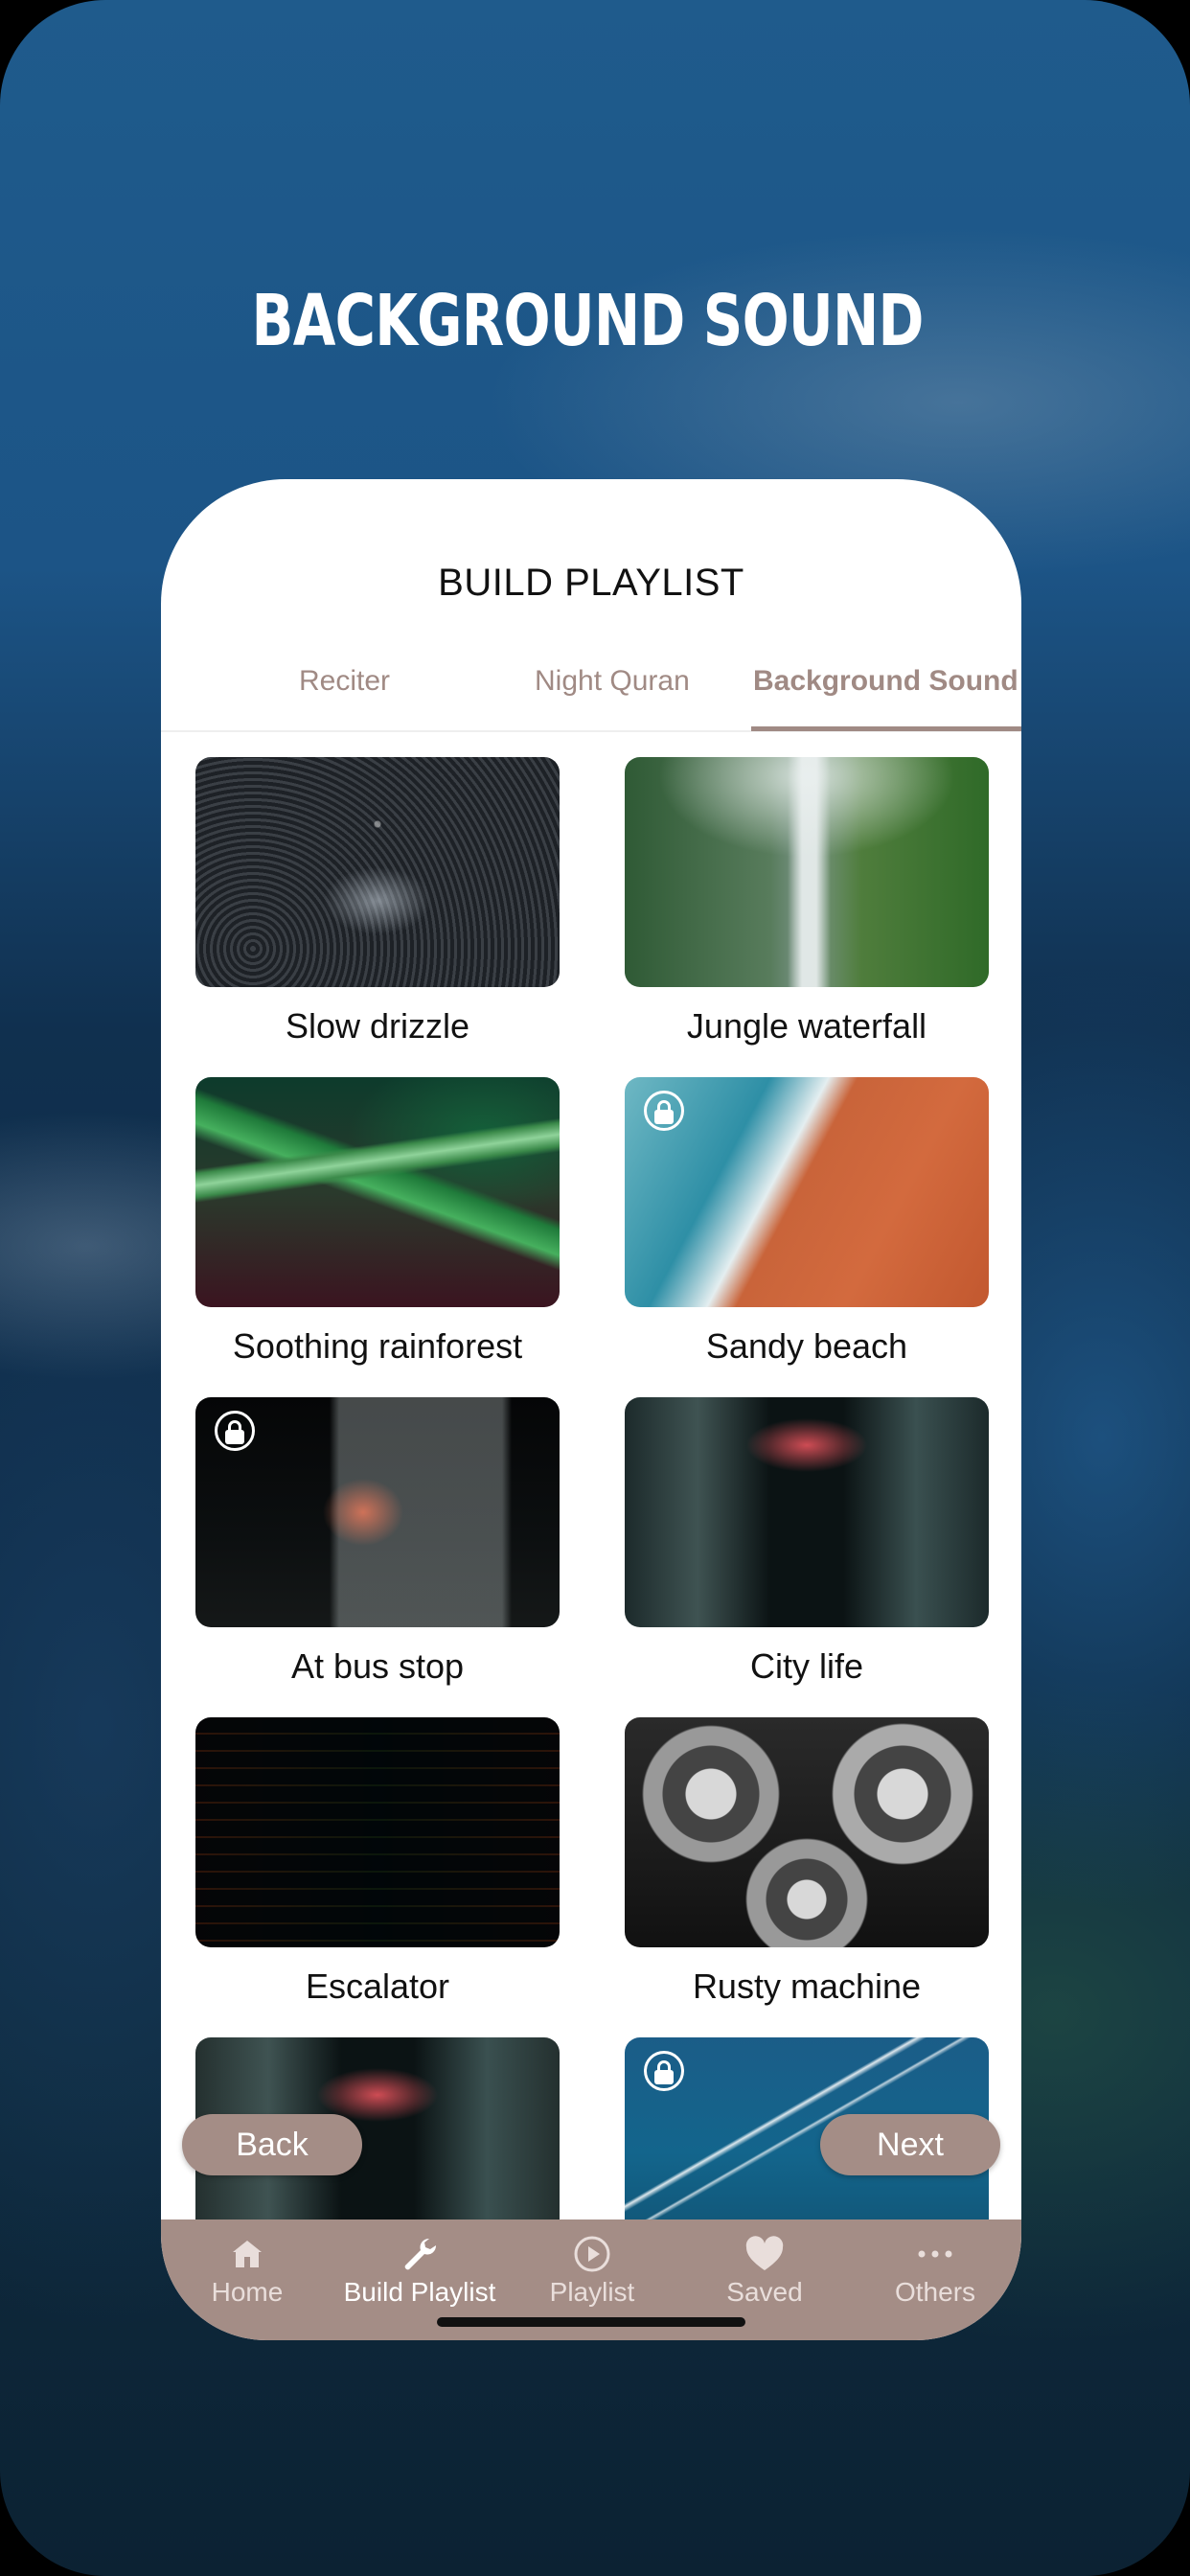 This screenshot has width=1190, height=2576. What do you see at coordinates (420, 2254) in the screenshot?
I see `wrench-icon` at bounding box center [420, 2254].